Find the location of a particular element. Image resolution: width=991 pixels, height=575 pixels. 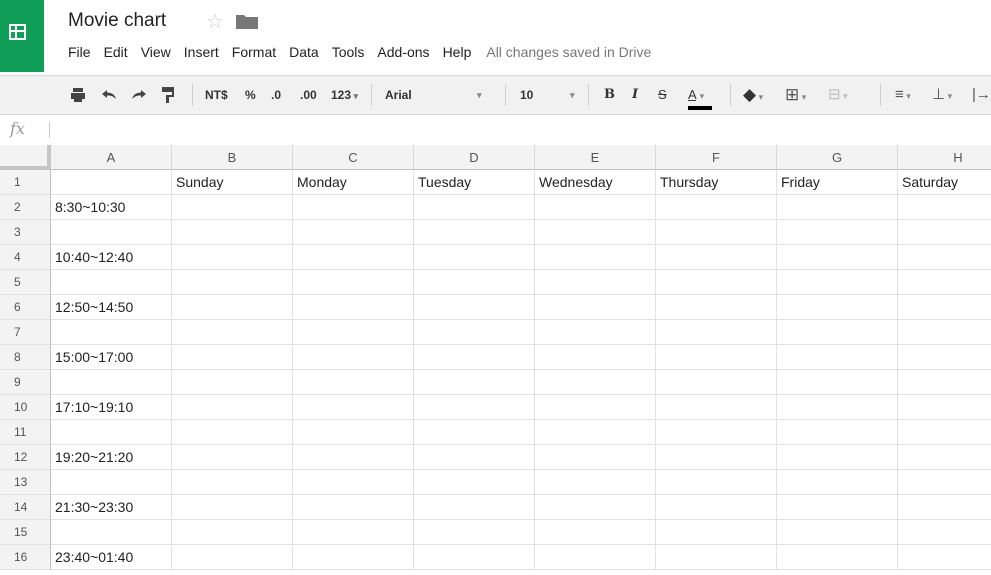

column-header-c: C is located at coordinates (353, 157).